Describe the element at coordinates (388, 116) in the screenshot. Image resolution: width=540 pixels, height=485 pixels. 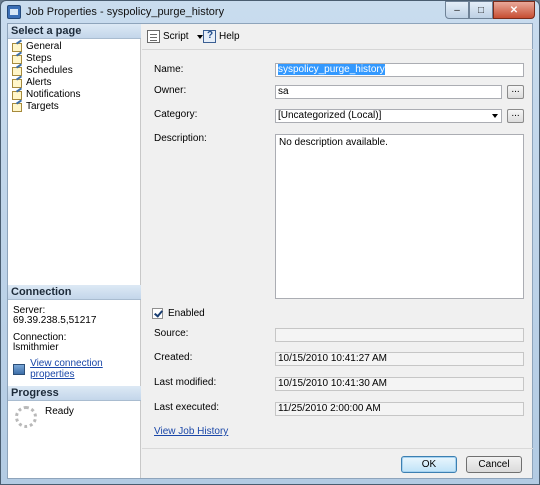
I see `category-select: [Uncategorized (Local)]` at that location.